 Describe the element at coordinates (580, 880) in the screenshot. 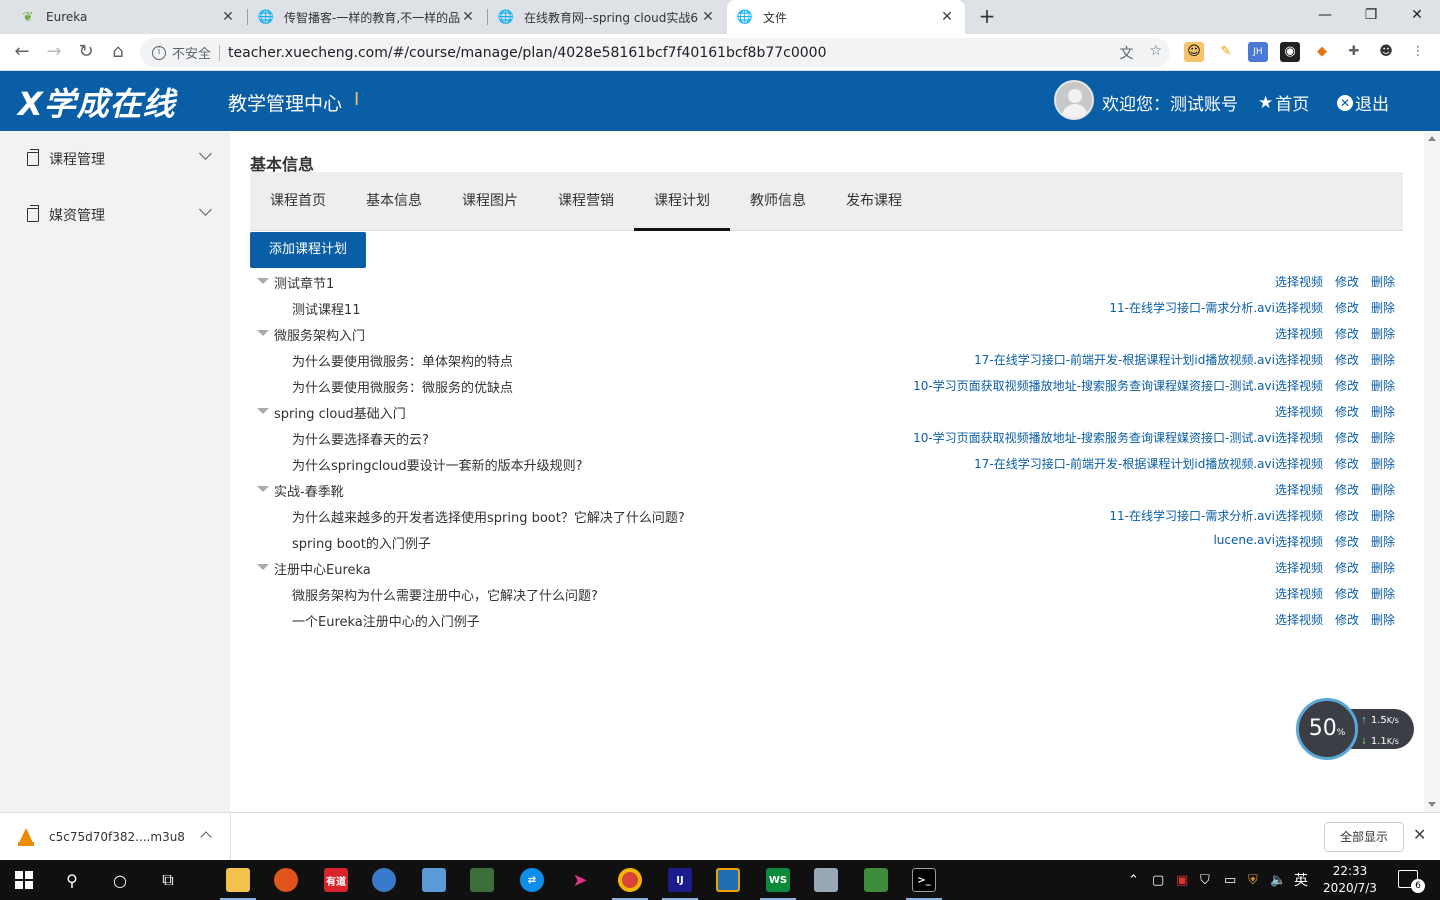

I see `taskbar-arrow-app: ➤` at that location.